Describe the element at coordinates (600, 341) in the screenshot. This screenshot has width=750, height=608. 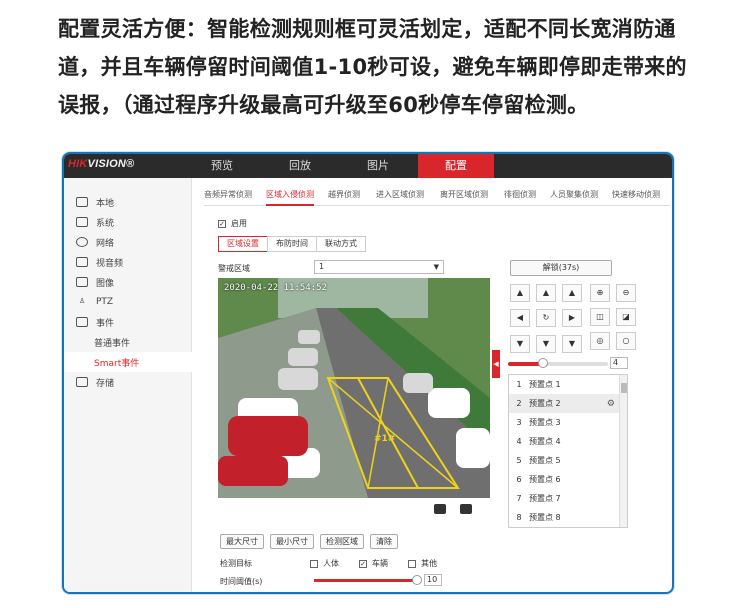
I see `iris-open-icon: ◎` at that location.